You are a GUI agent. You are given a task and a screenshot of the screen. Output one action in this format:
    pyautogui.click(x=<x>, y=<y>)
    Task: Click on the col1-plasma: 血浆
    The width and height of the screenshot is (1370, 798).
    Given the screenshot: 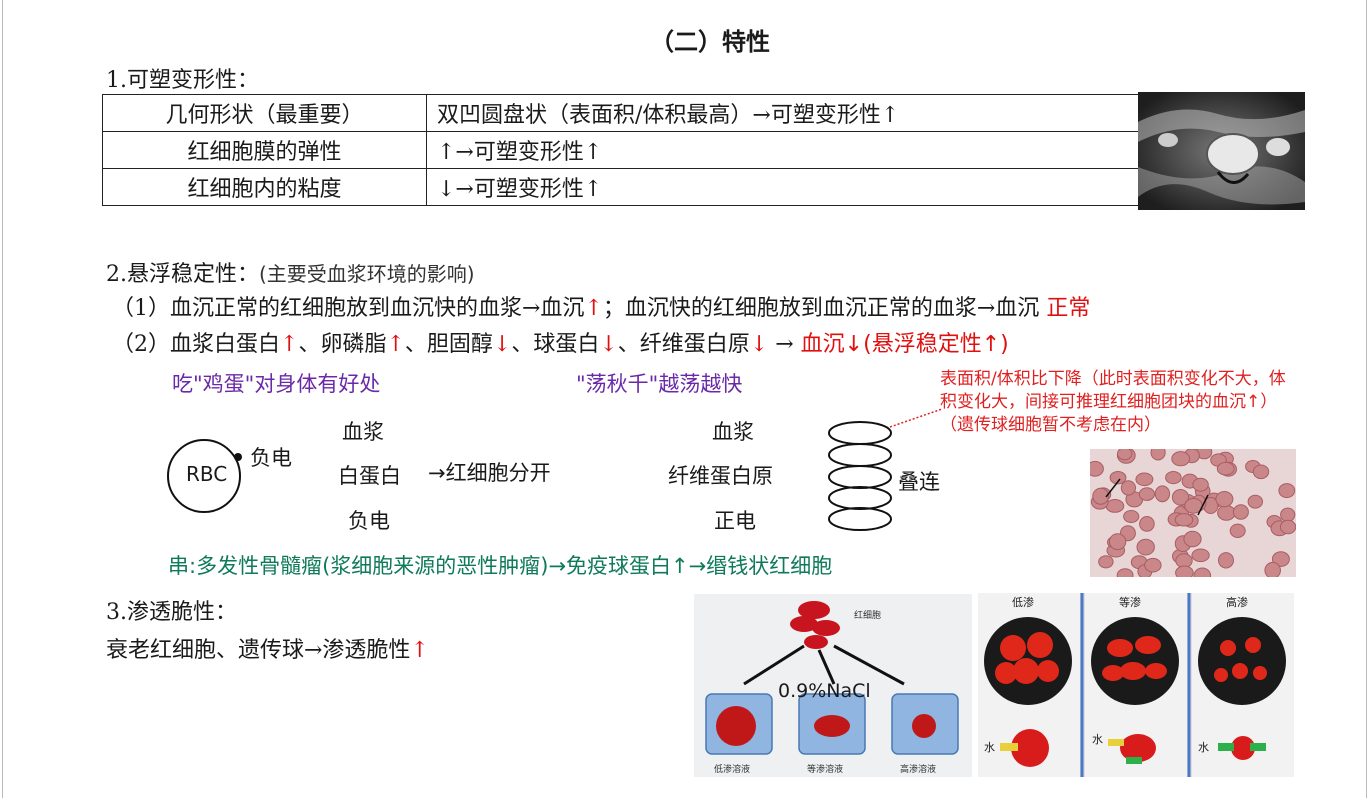 What is the action you would take?
    pyautogui.click(x=363, y=432)
    